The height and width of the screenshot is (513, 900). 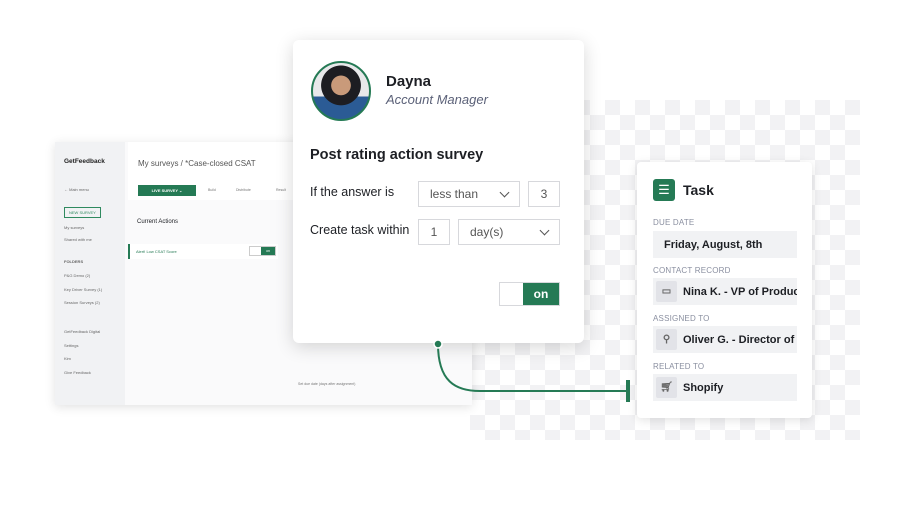 I want to click on record-icon: ▭, so click(x=666, y=291).